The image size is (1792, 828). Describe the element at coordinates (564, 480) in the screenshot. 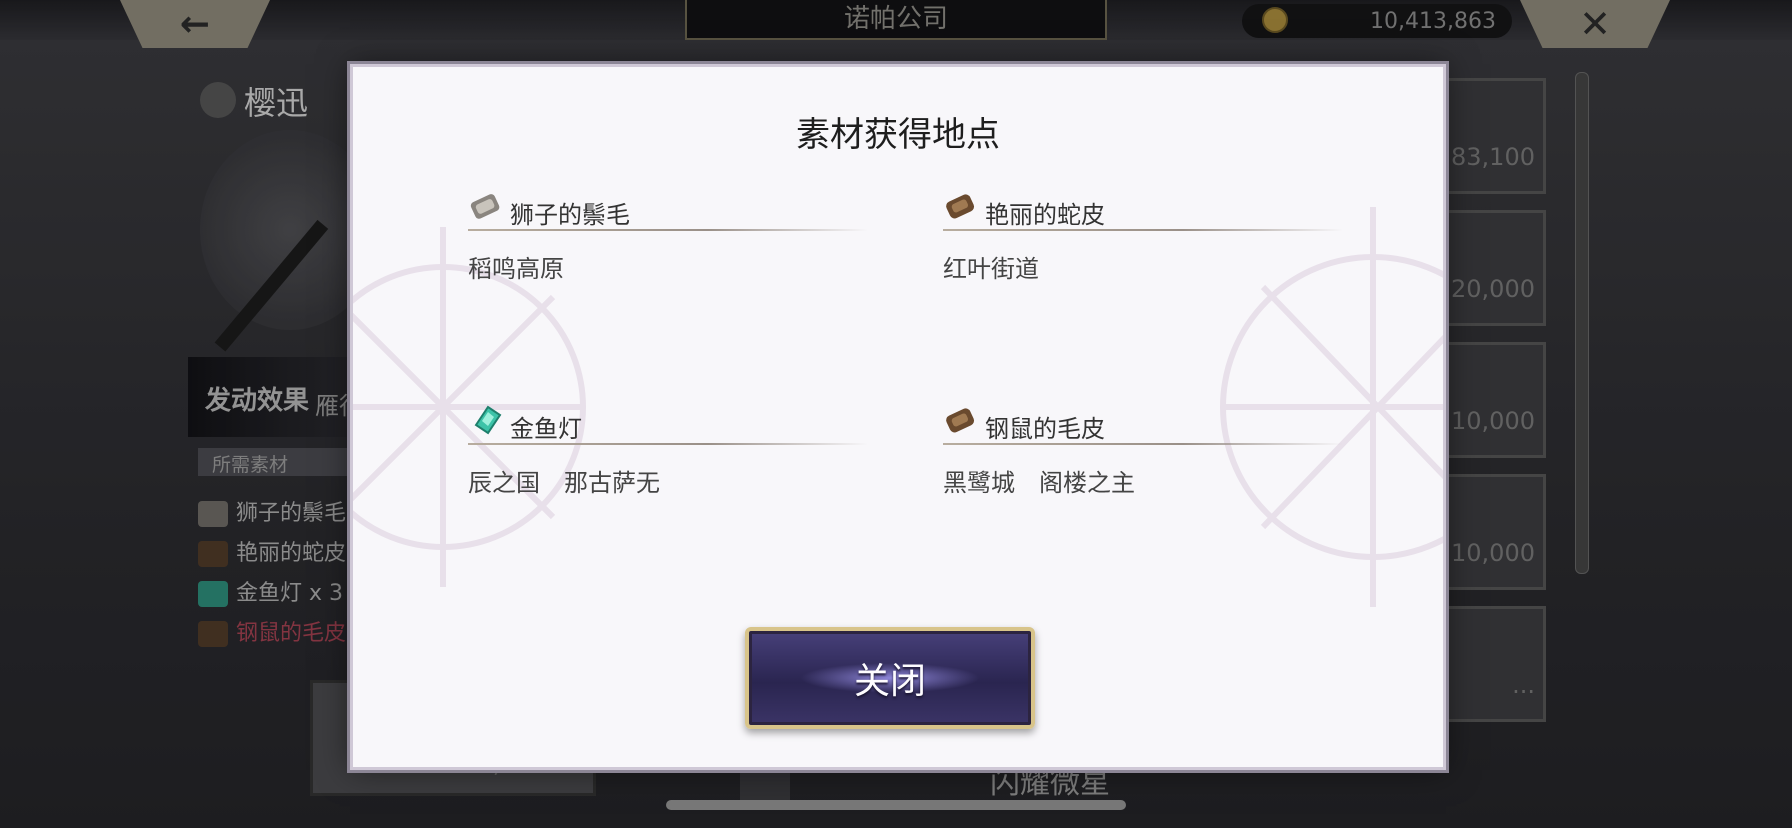

I see `material-location: 辰之国 那古萨无` at that location.